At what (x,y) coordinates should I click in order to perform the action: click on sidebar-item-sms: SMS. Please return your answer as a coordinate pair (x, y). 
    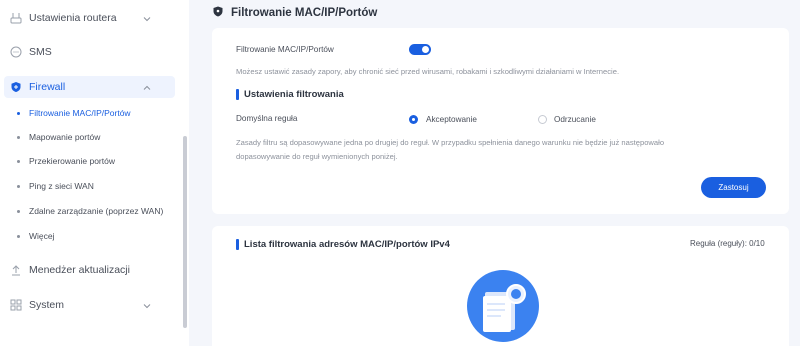
    Looking at the image, I should click on (90, 52).